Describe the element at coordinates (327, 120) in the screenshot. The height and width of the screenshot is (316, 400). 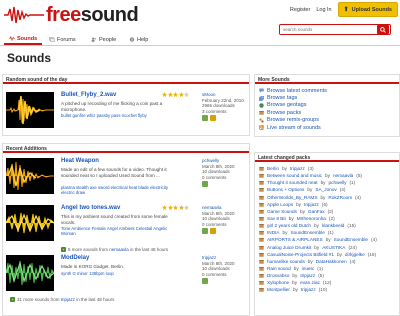
I see `browse-remix-groups-link: Browse remix-groups` at that location.